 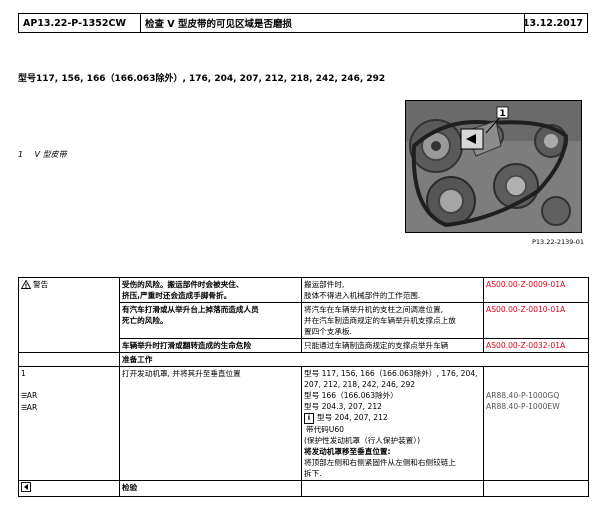 What do you see at coordinates (145, 320) in the screenshot?
I see `risk-text: 死亡的风险。` at bounding box center [145, 320].